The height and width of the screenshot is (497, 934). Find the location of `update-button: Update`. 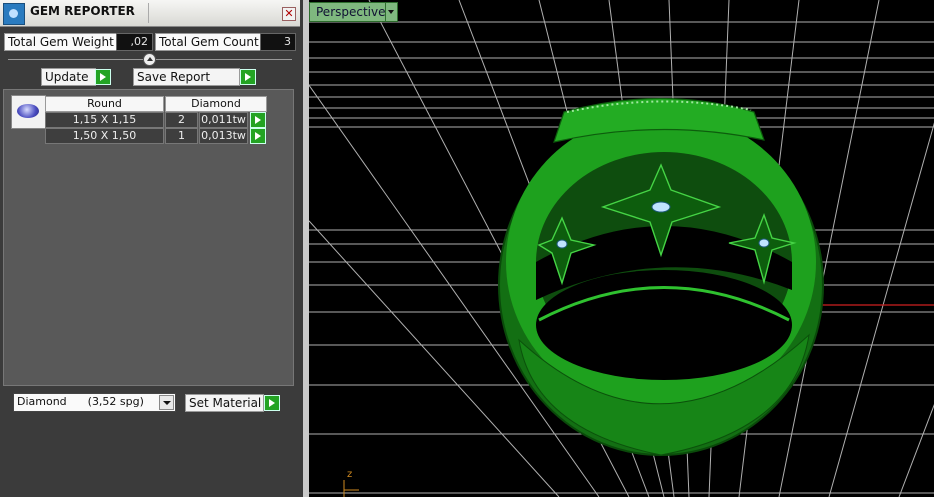

update-button: Update is located at coordinates (68, 77).